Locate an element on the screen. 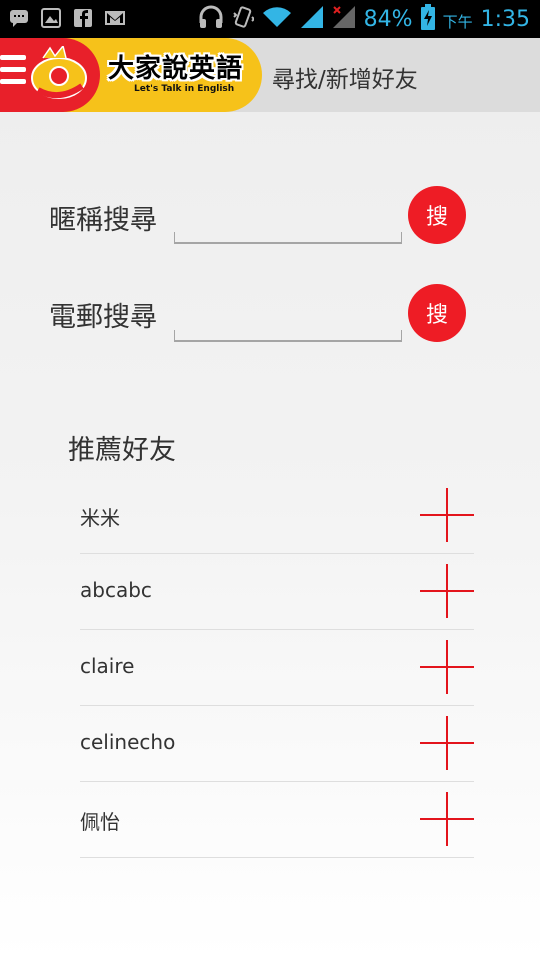  notification-icons is located at coordinates (67, 18).